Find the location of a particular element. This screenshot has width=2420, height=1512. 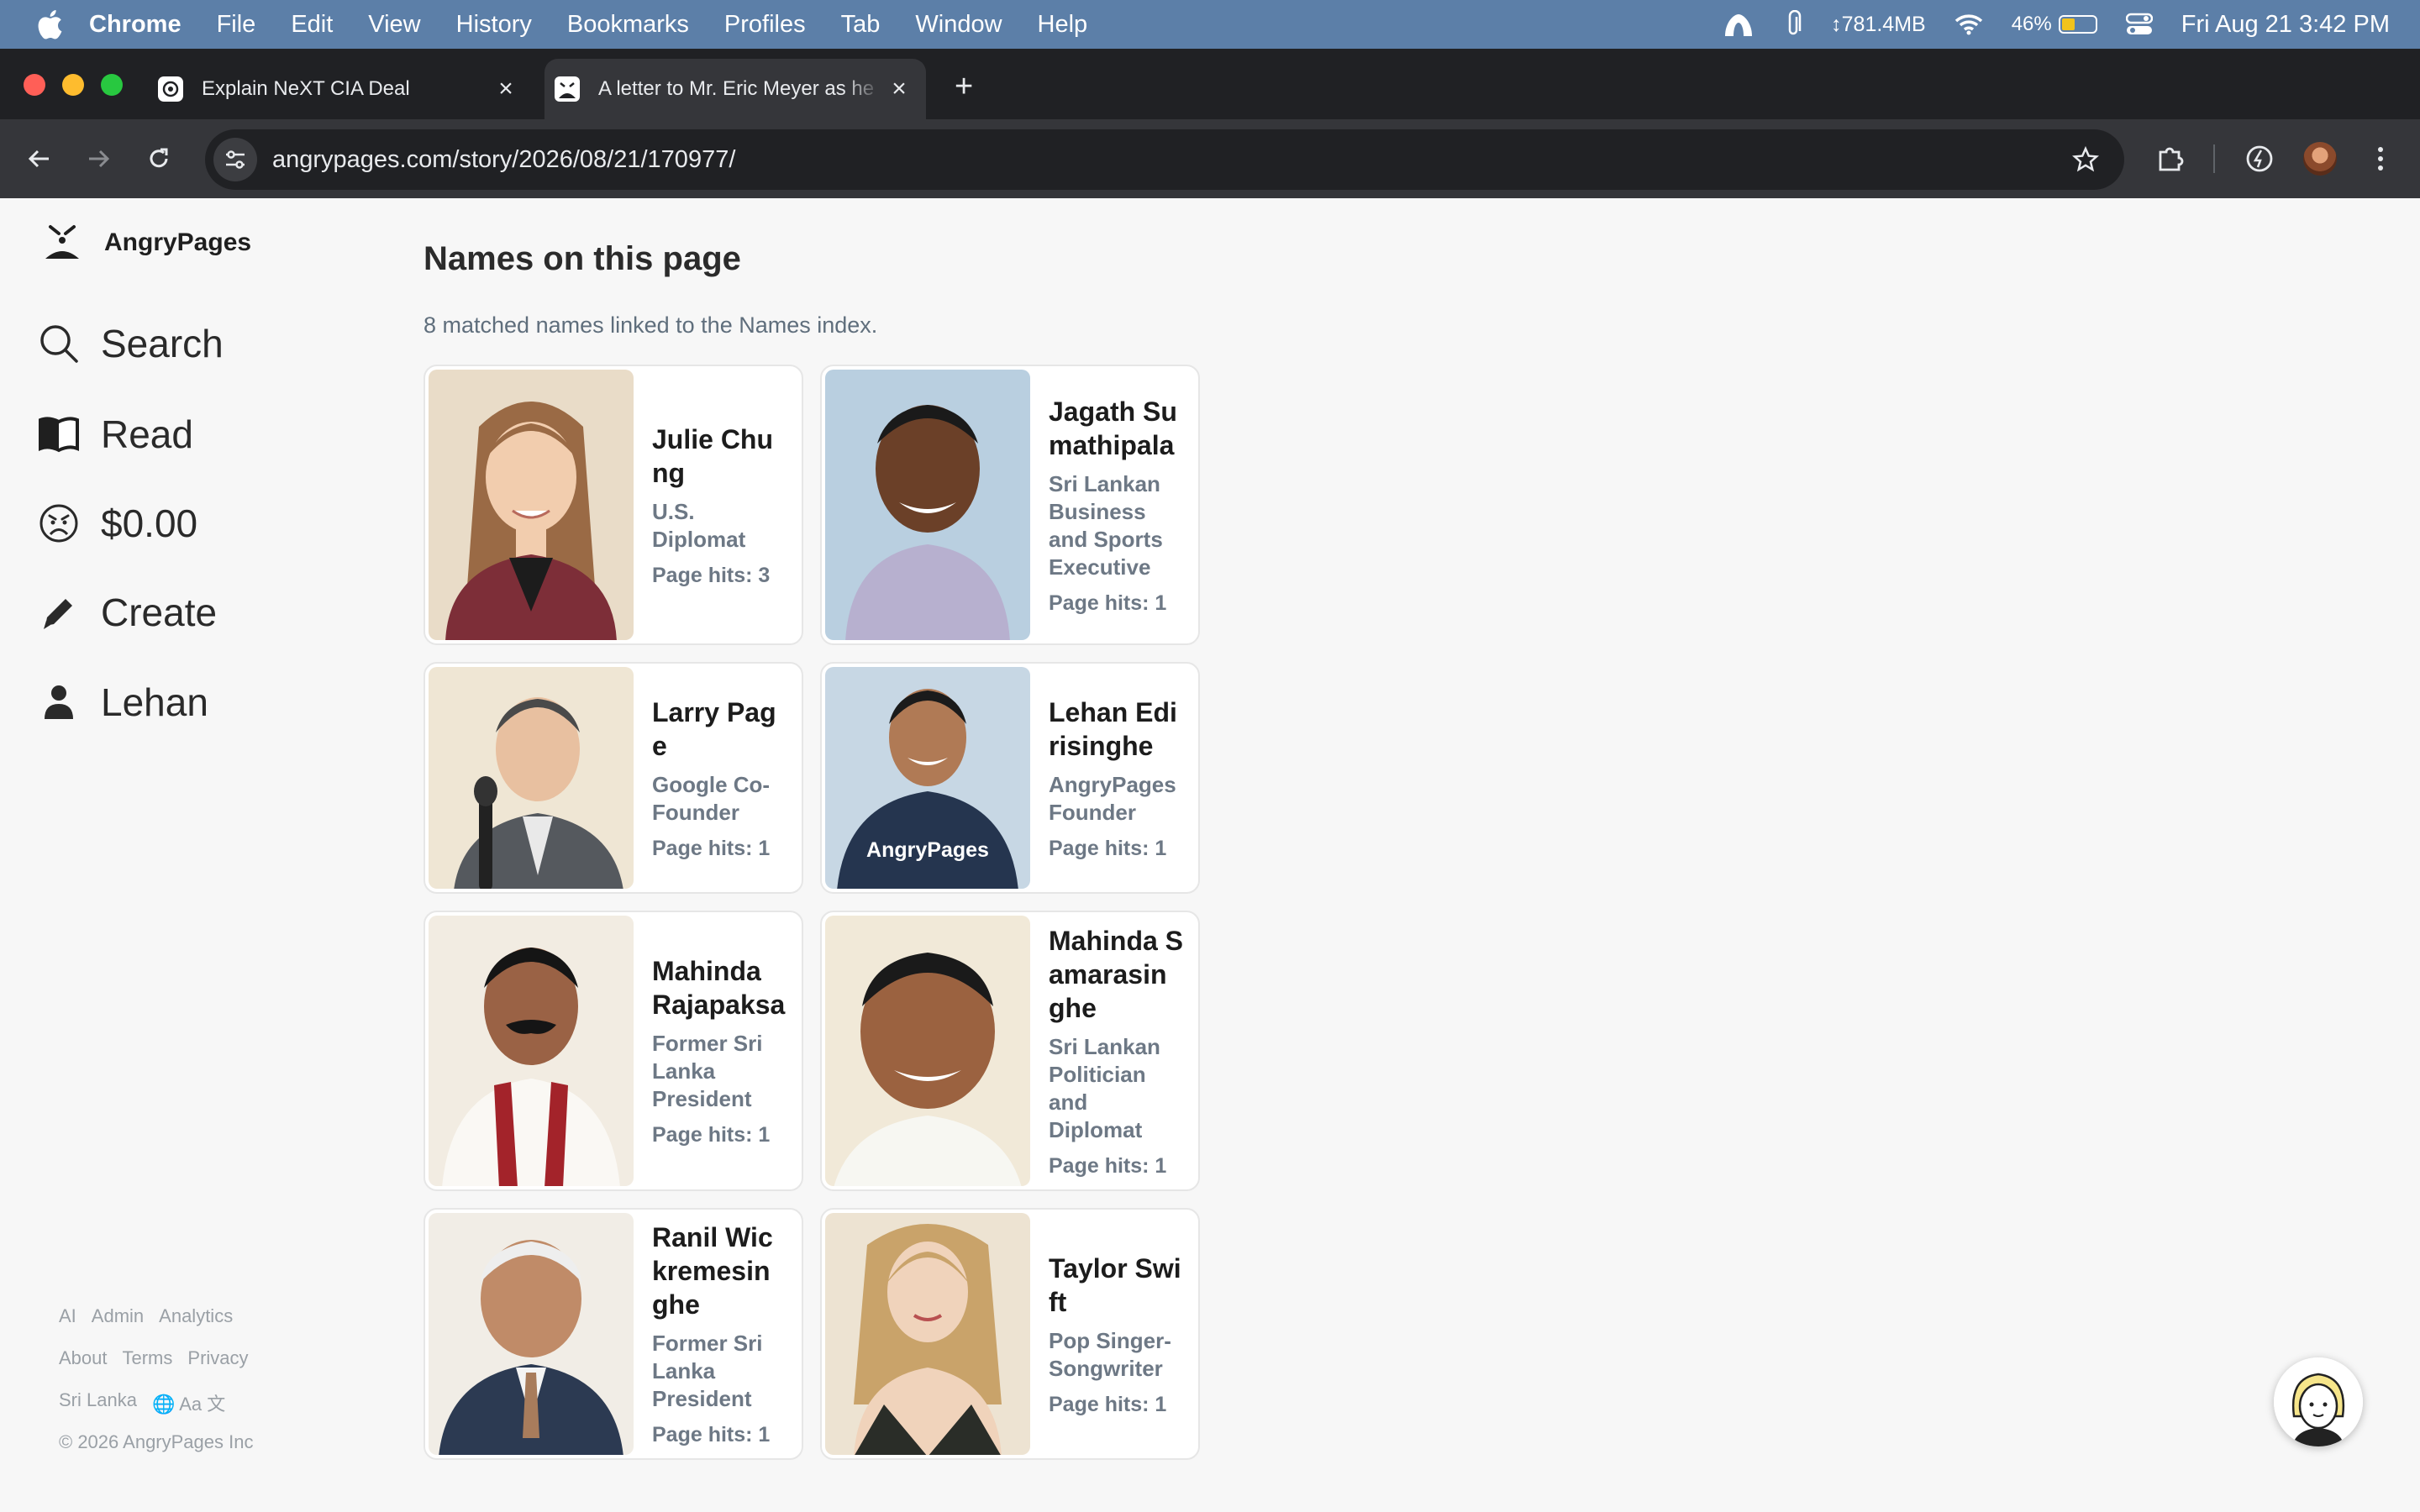

shirt-text: AngryPages is located at coordinates (928, 850).